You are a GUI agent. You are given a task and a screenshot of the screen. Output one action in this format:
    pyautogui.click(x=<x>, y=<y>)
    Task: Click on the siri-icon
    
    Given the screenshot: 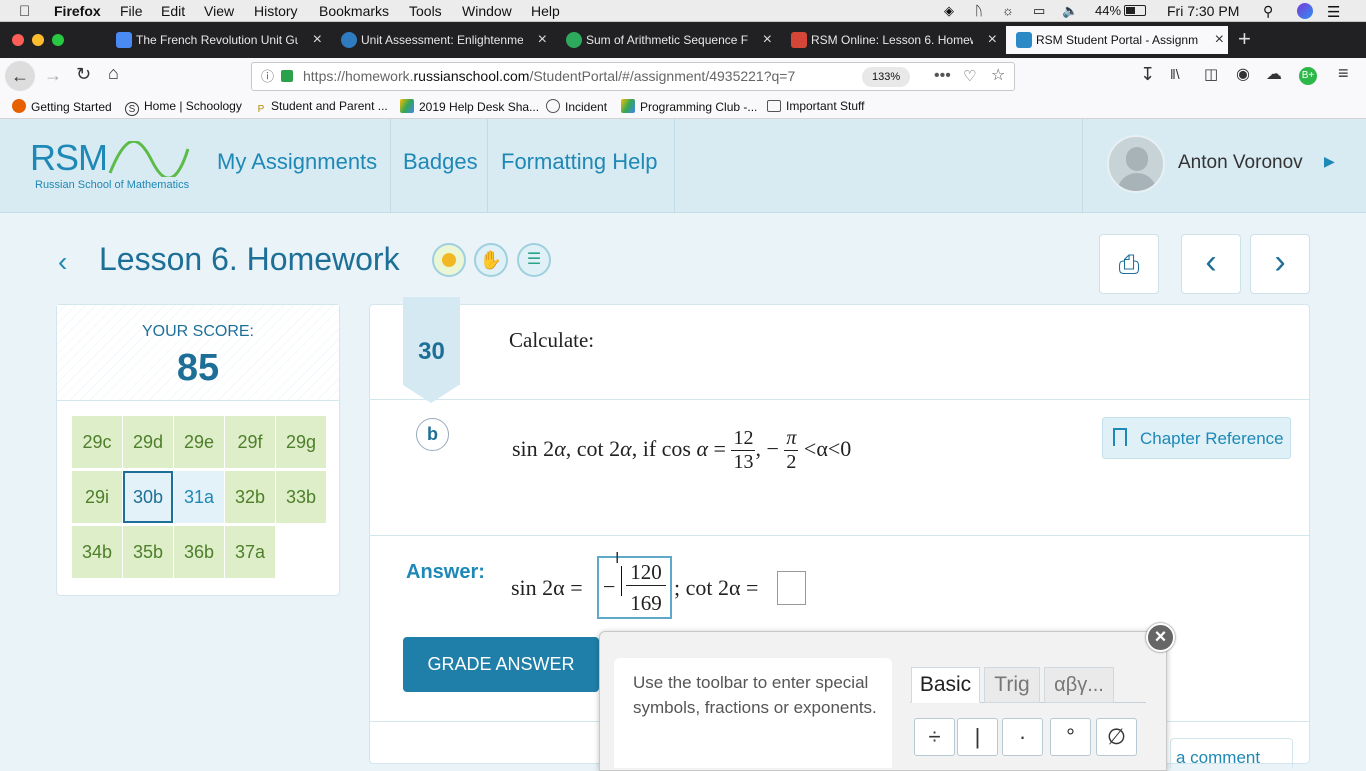 What is the action you would take?
    pyautogui.click(x=1305, y=11)
    